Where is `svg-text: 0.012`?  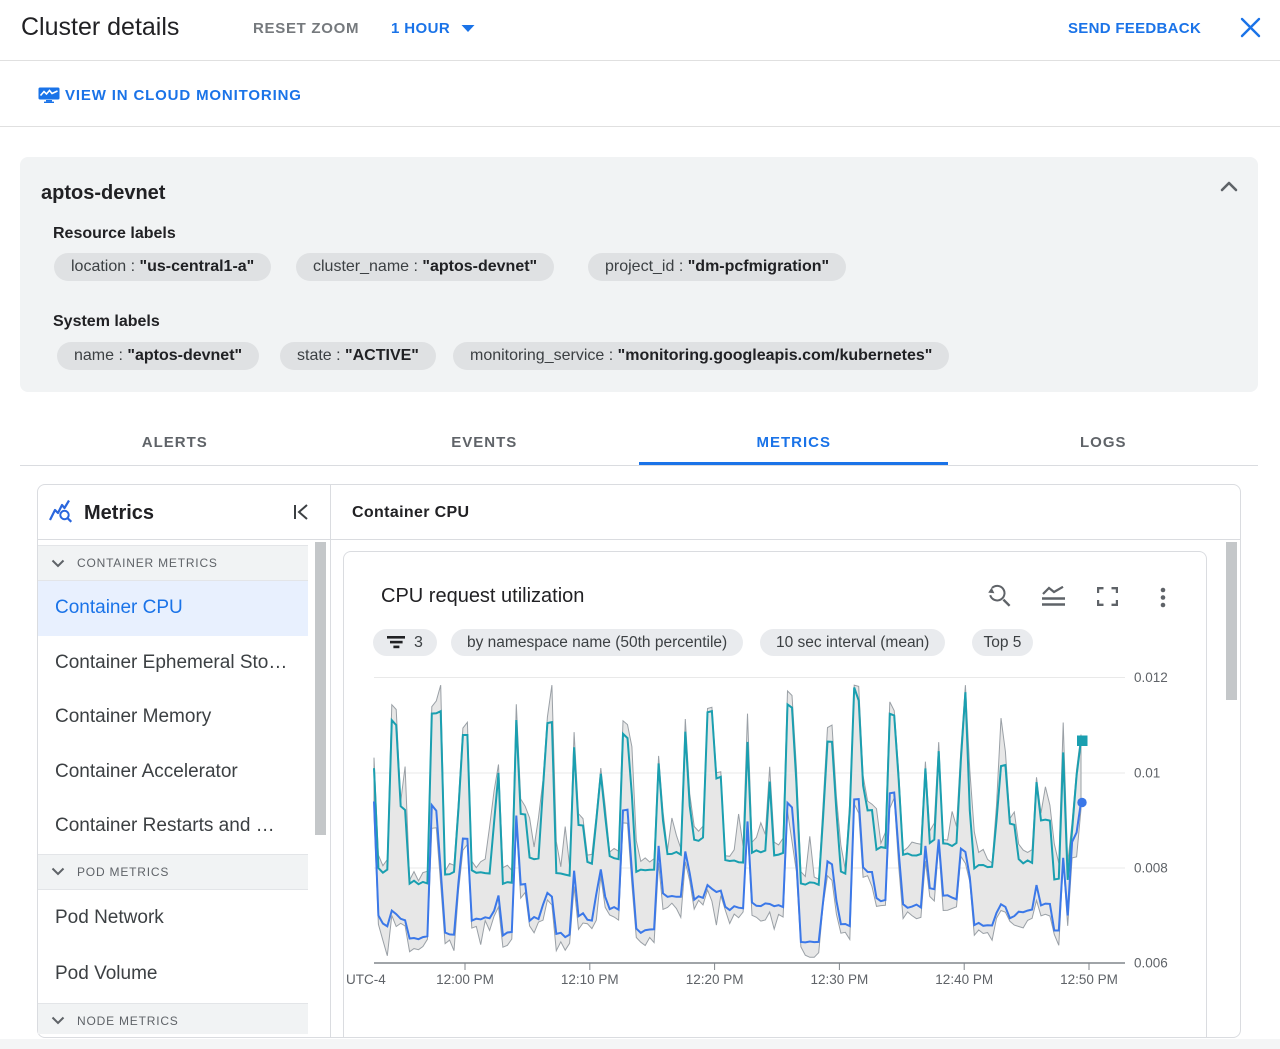 svg-text: 0.012 is located at coordinates (1151, 677).